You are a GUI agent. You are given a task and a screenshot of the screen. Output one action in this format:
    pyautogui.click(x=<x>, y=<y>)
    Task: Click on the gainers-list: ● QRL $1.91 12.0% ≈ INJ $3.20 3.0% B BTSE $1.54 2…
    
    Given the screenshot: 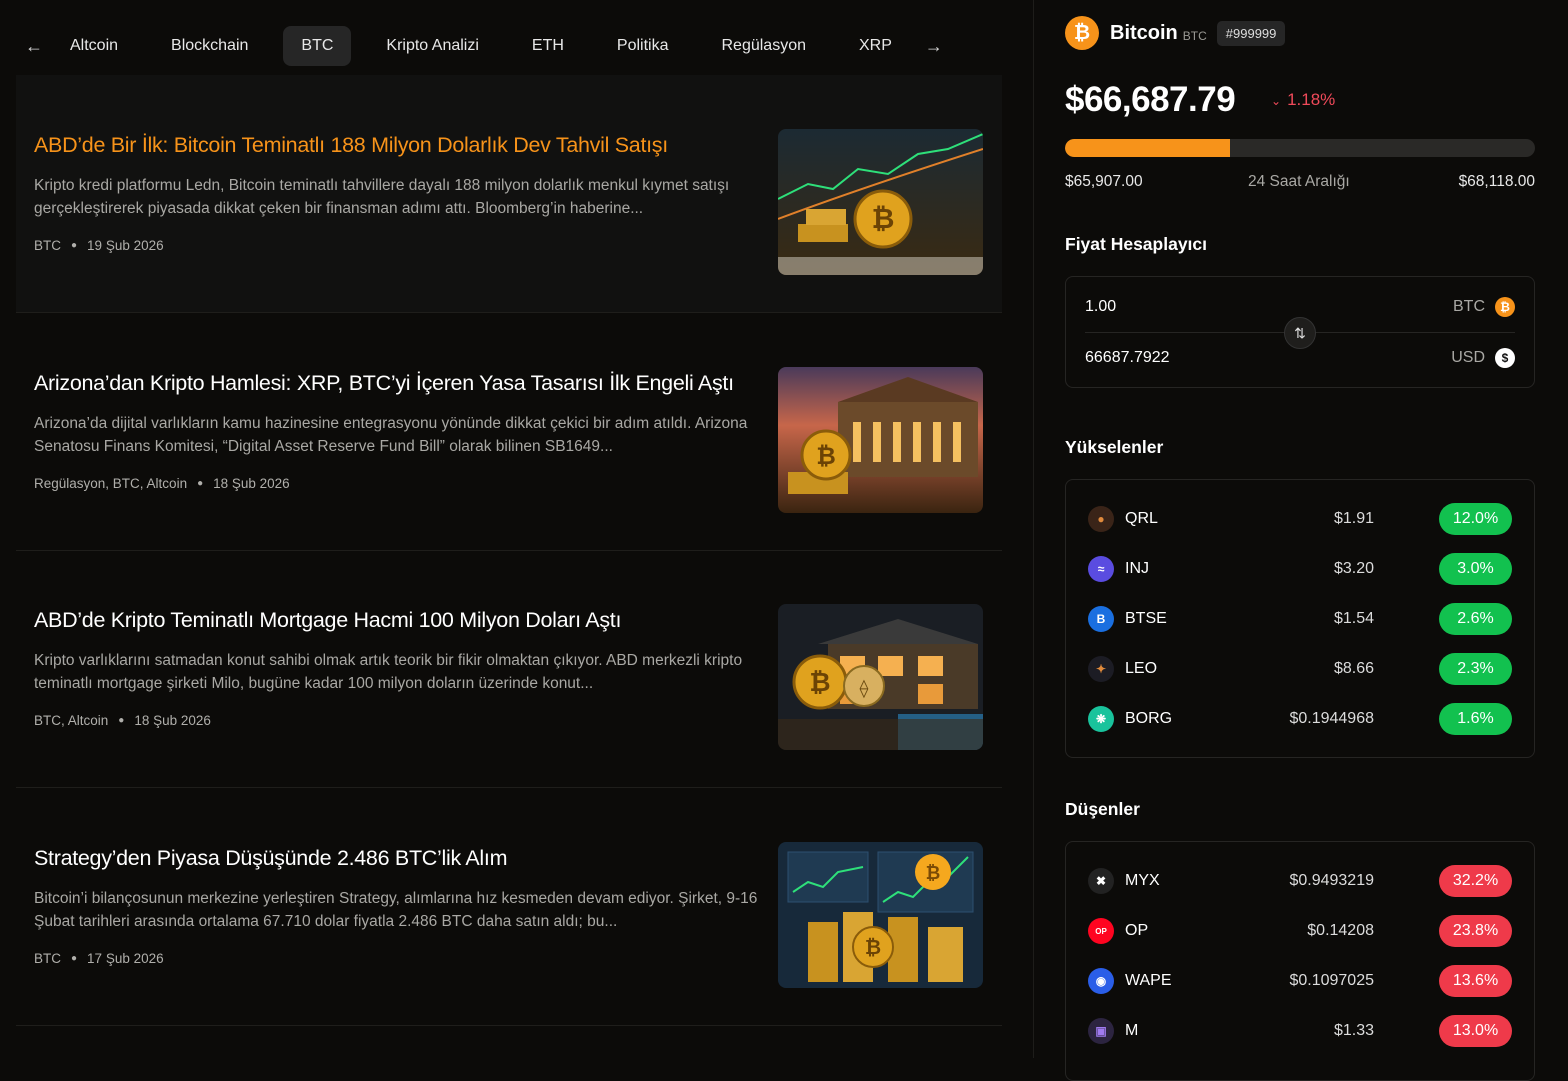 What is the action you would take?
    pyautogui.click(x=1300, y=618)
    